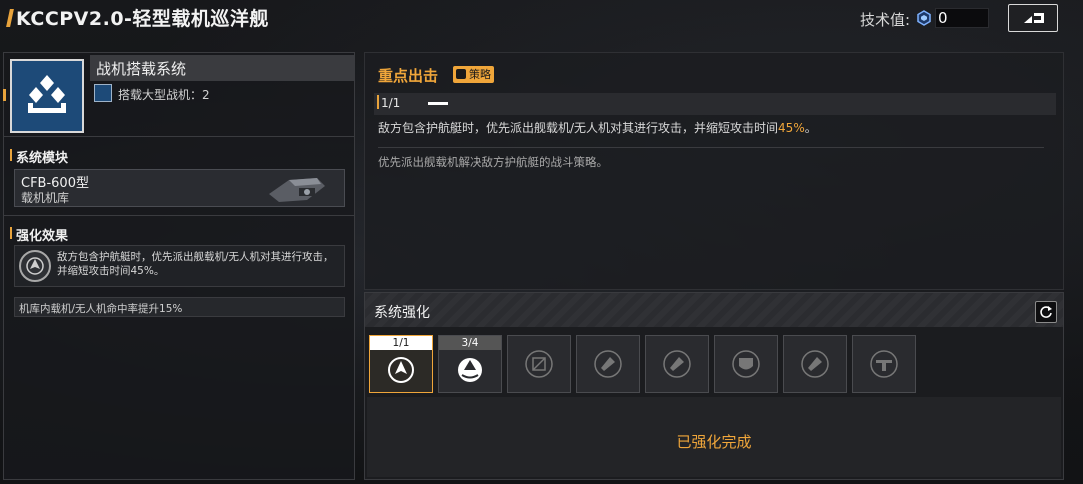 The image size is (1083, 484). Describe the element at coordinates (714, 442) in the screenshot. I see `enhance-status: 已强化完成` at that location.